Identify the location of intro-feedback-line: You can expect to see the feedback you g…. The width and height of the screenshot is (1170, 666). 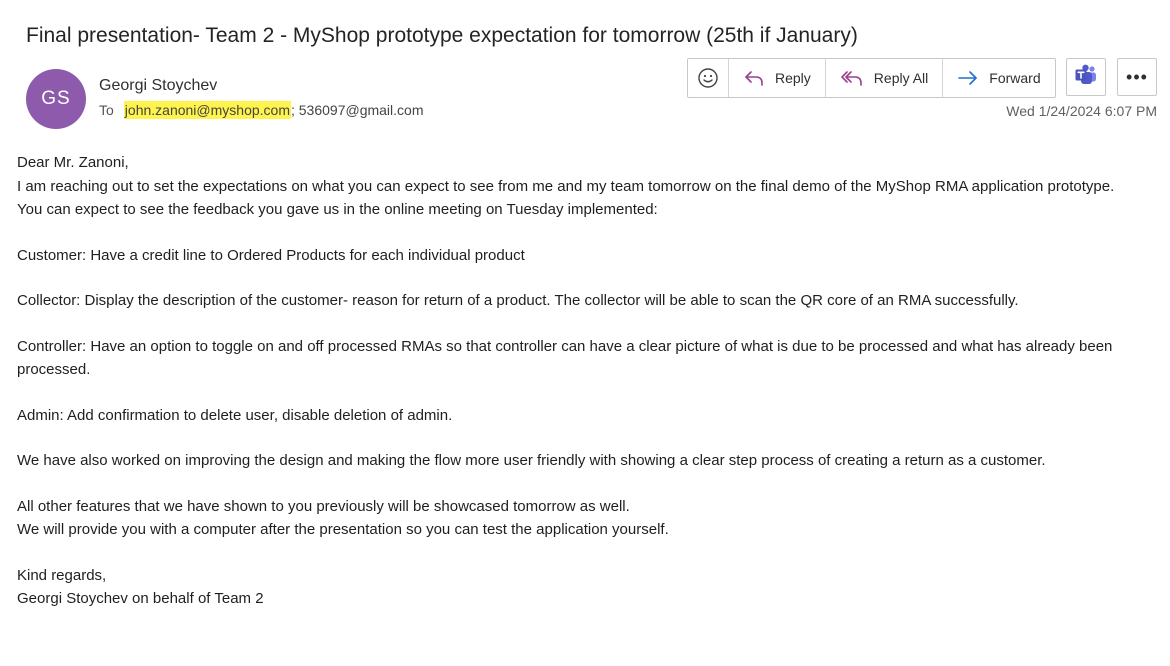
(337, 209).